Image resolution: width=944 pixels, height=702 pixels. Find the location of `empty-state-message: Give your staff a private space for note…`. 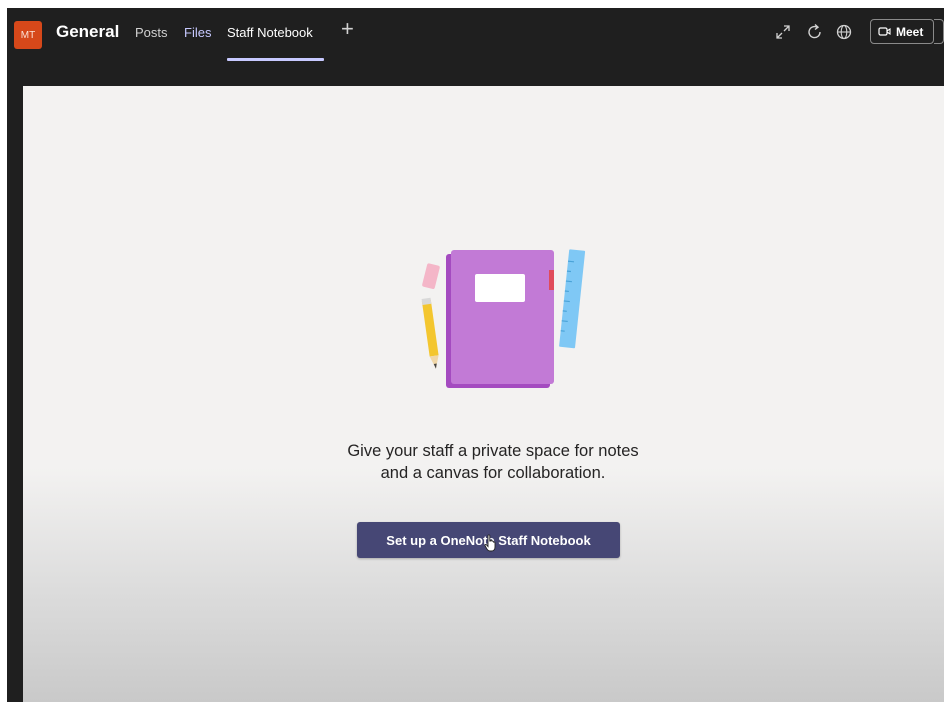

empty-state-message: Give your staff a private space for note… is located at coordinates (493, 462).